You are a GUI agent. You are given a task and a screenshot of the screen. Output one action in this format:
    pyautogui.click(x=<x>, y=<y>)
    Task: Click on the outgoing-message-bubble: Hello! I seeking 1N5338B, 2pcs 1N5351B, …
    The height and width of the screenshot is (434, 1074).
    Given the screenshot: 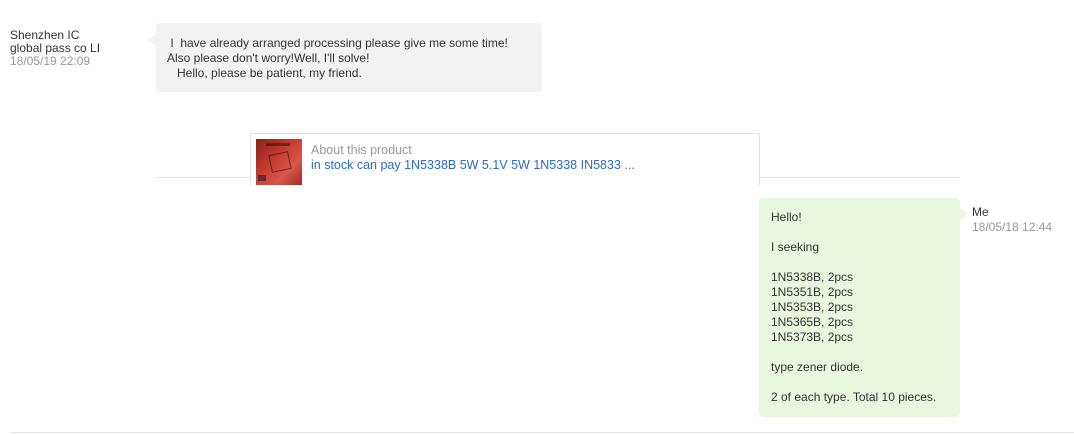 What is the action you would take?
    pyautogui.click(x=863, y=307)
    